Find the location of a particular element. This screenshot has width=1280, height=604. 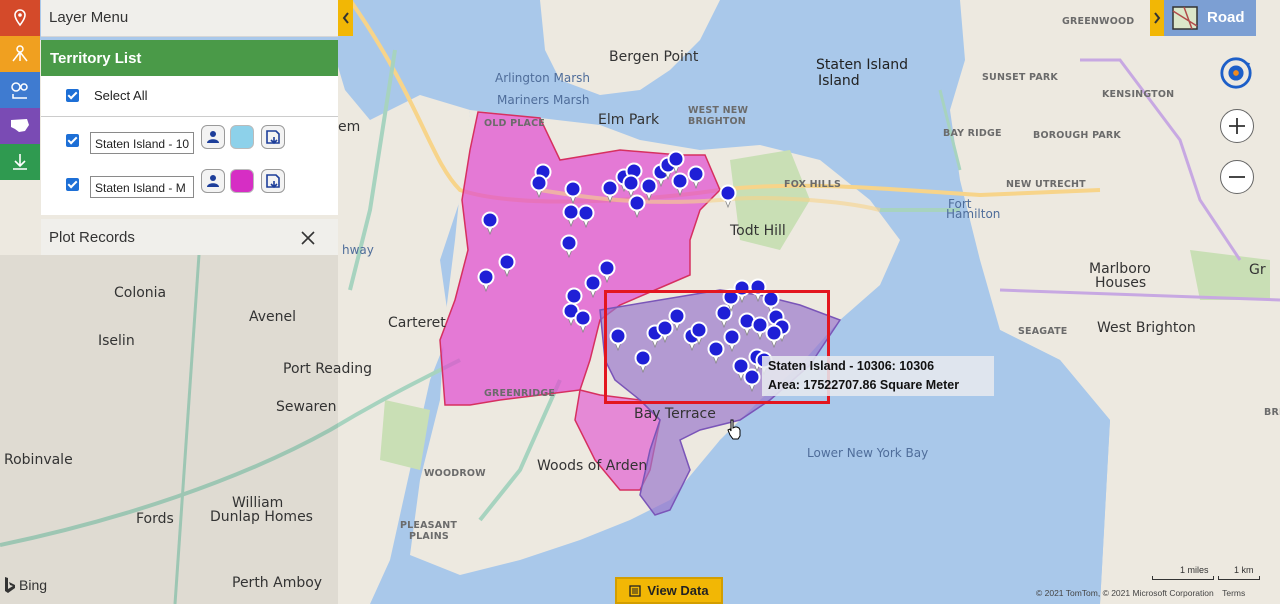

territory-name-field: Staten Island - 10 is located at coordinates (142, 143).